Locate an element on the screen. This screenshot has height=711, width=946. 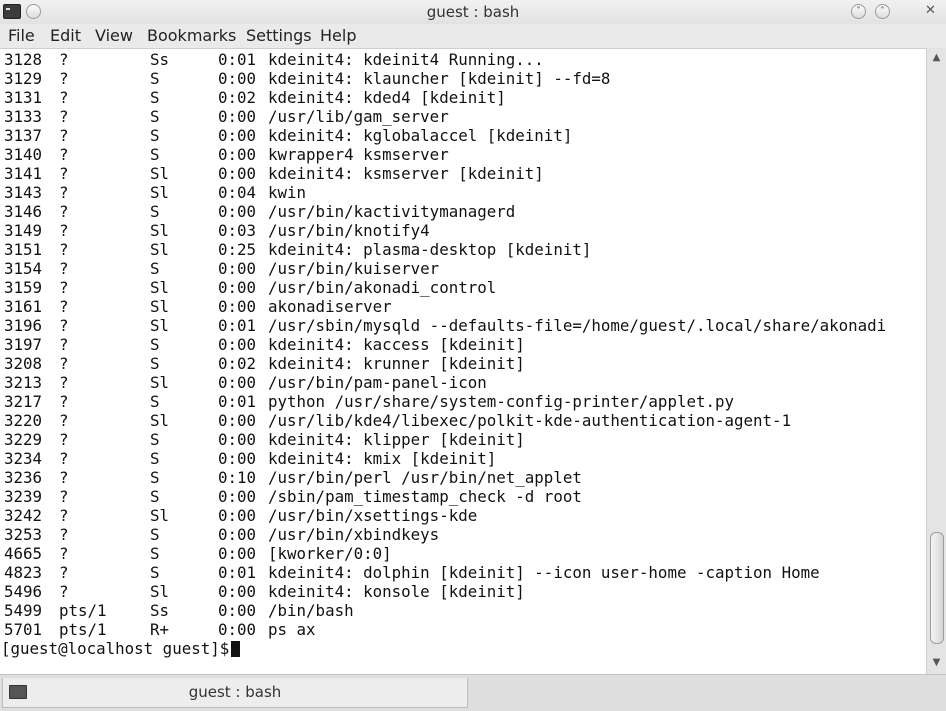
process-row: 3242? Sl 0:00/usr/bin/xsettings-kde is located at coordinates (445, 515).